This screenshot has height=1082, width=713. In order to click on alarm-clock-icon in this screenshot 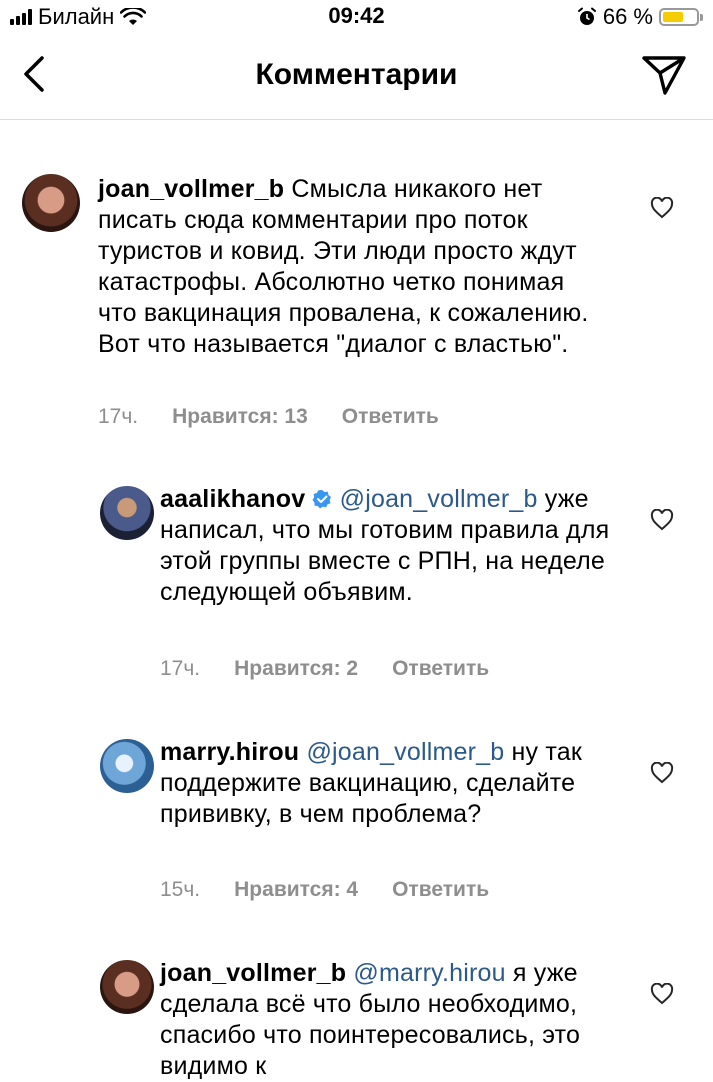, I will do `click(586, 16)`.